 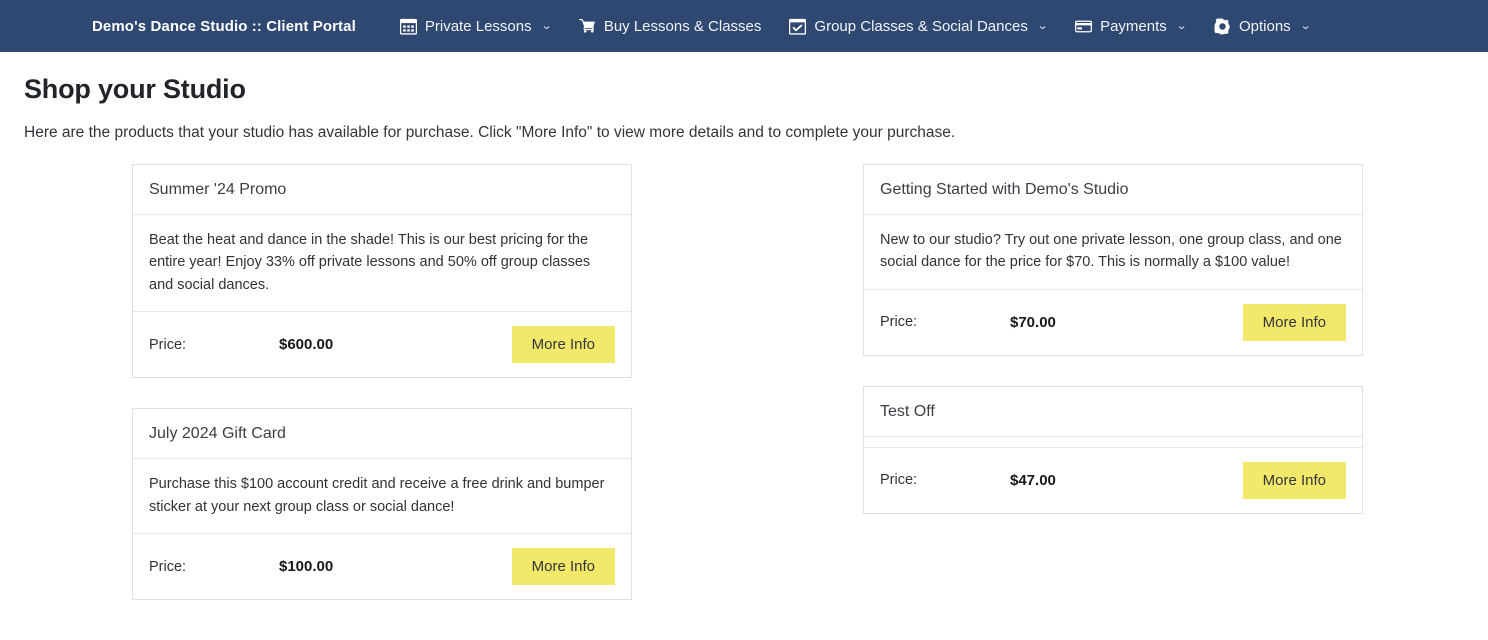 I want to click on page-title: Shop your Studio, so click(x=135, y=89).